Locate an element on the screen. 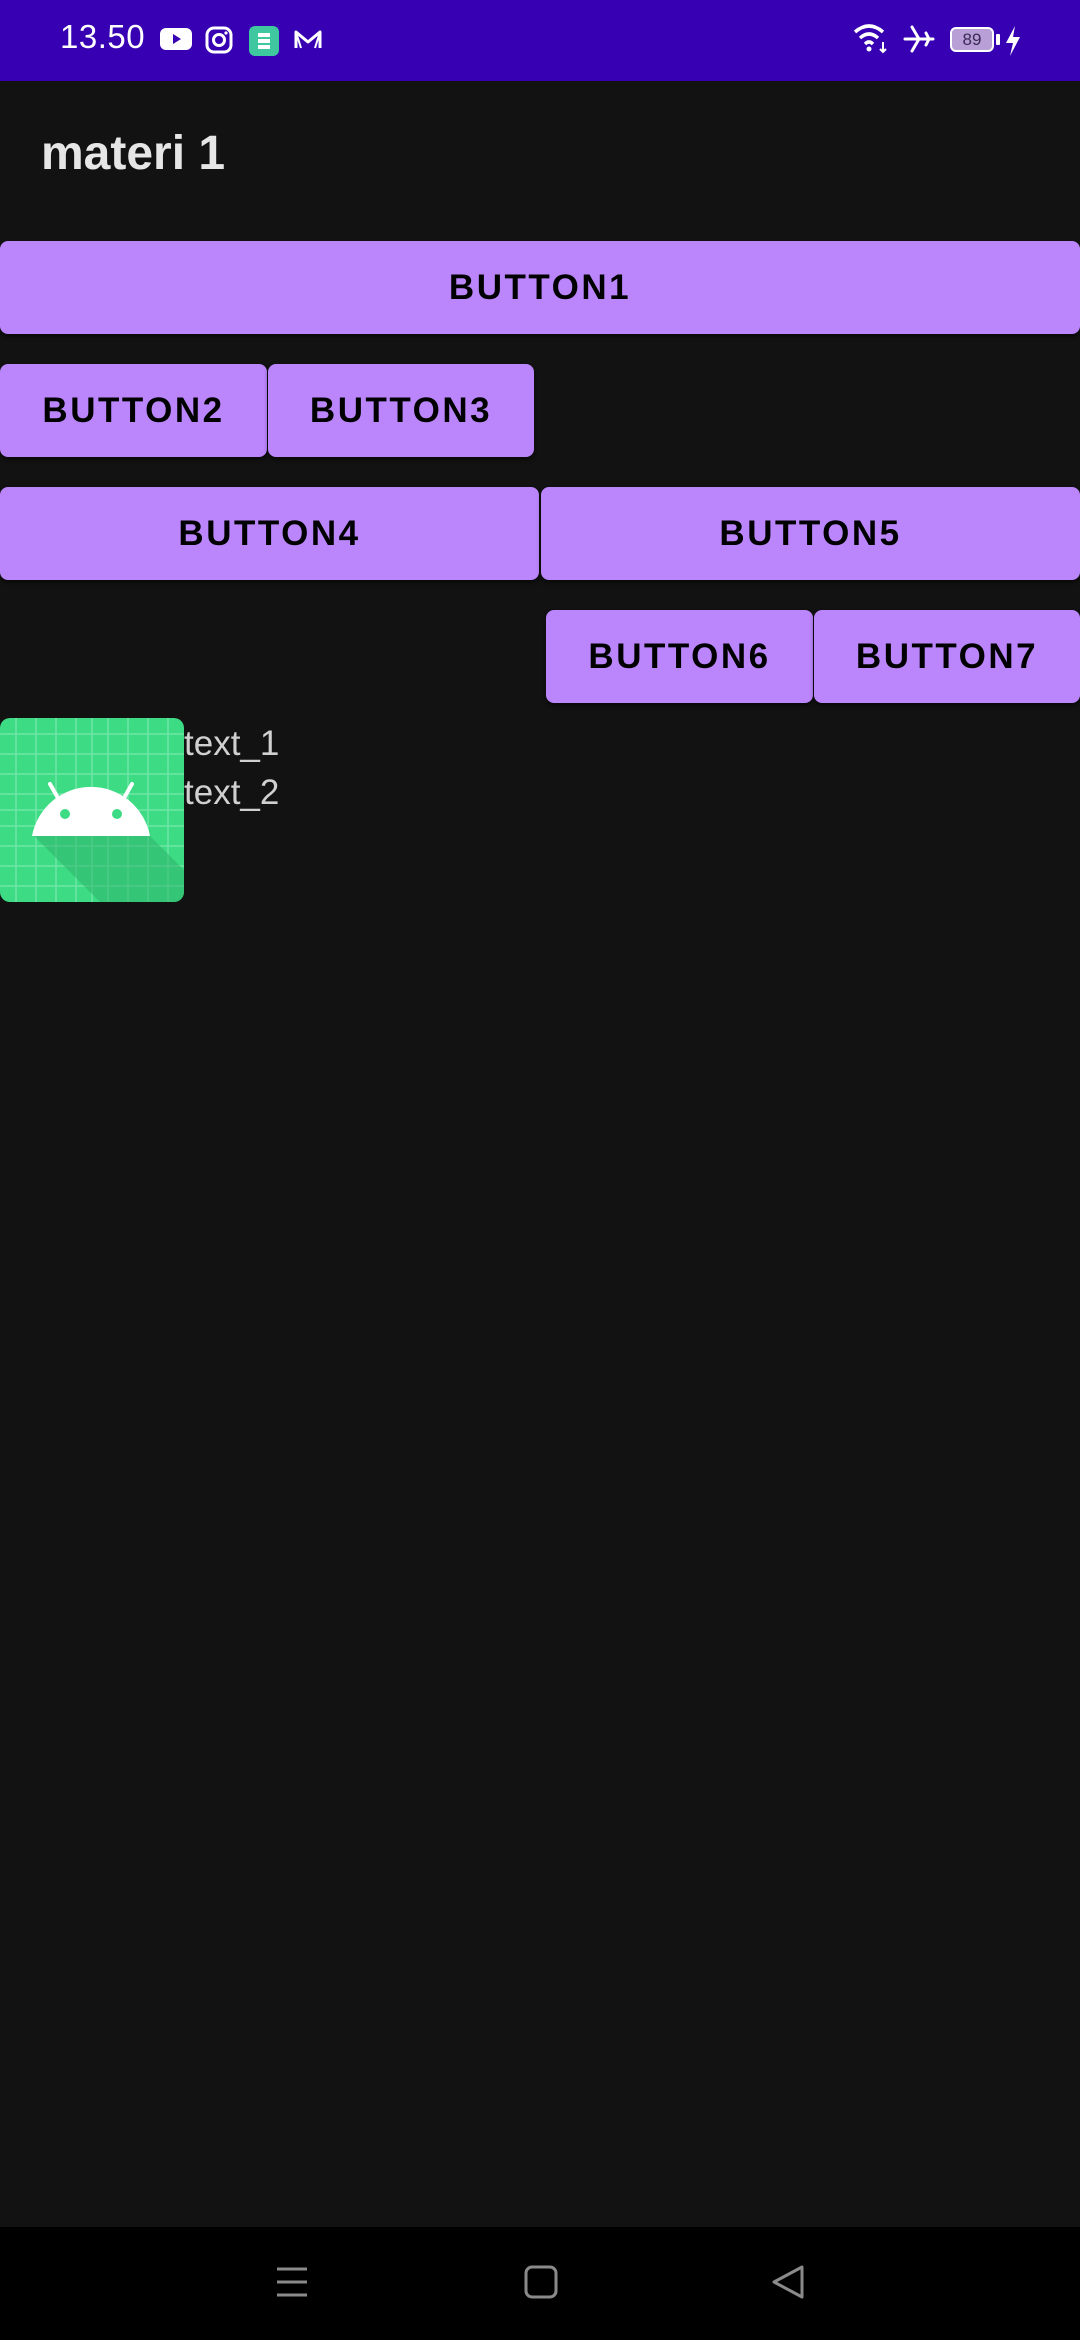 The image size is (1080, 2340). menu-icon is located at coordinates (292, 2282).